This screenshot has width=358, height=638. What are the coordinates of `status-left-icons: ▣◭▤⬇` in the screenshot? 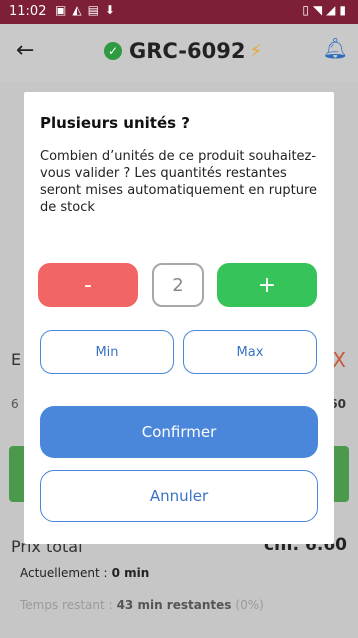 It's located at (88, 10).